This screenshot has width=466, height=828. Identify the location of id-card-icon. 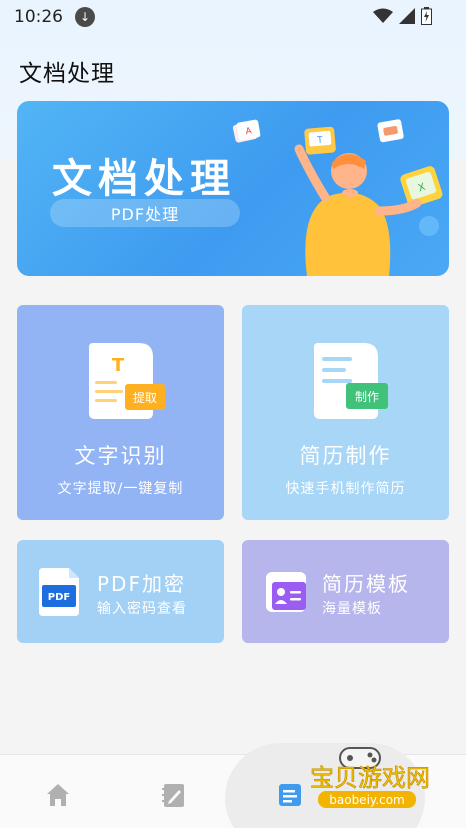
(286, 592).